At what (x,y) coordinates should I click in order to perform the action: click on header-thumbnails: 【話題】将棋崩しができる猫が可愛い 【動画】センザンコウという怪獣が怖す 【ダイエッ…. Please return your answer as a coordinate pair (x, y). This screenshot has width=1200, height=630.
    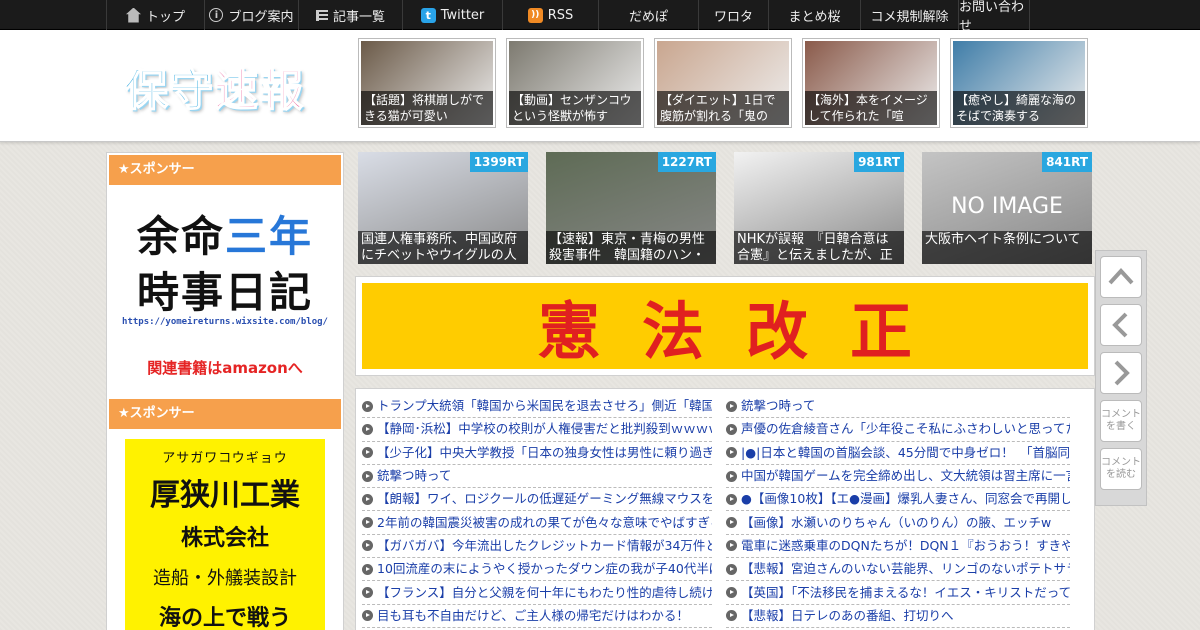
    Looking at the image, I should click on (723, 83).